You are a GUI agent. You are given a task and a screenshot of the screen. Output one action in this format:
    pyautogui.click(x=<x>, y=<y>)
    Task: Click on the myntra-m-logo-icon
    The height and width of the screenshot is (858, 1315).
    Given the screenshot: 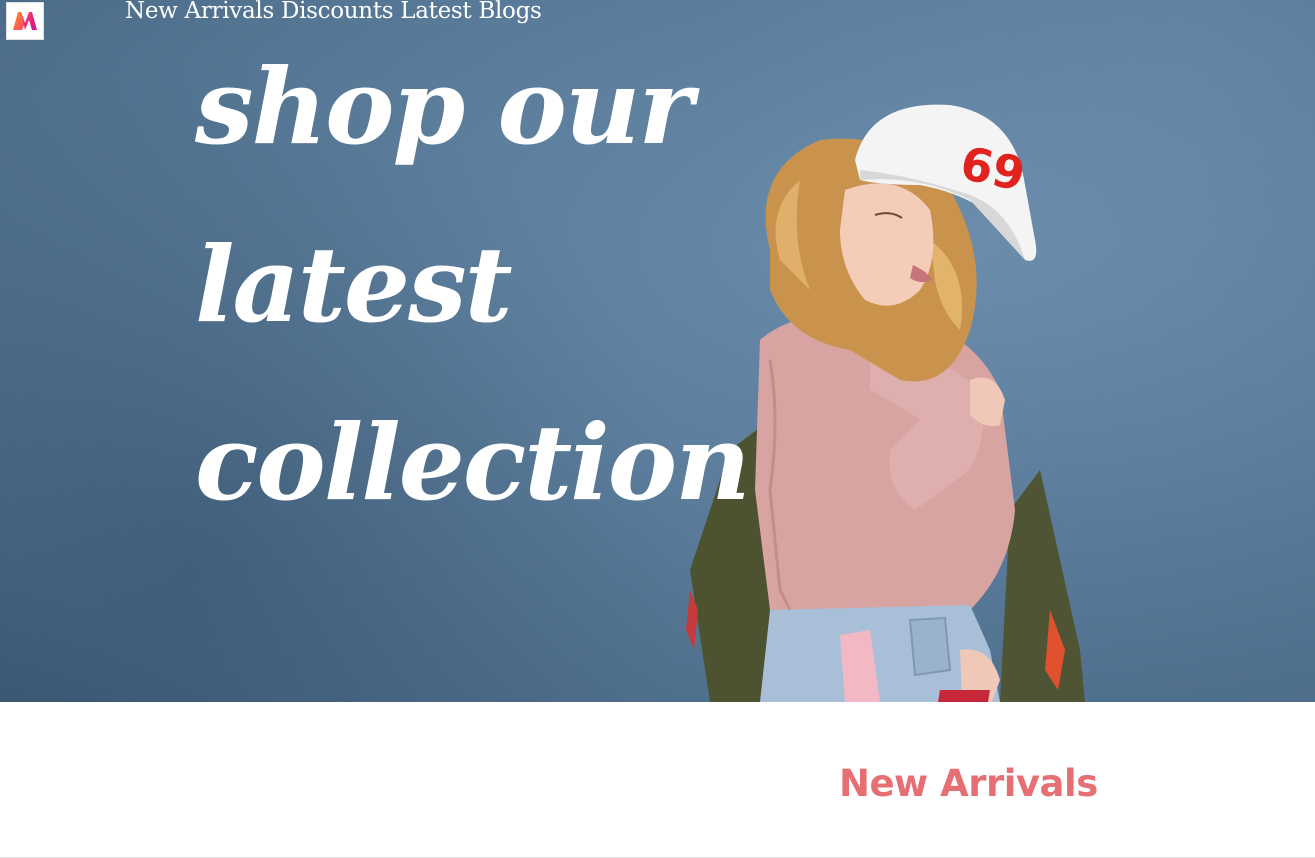 What is the action you would take?
    pyautogui.click(x=25, y=21)
    